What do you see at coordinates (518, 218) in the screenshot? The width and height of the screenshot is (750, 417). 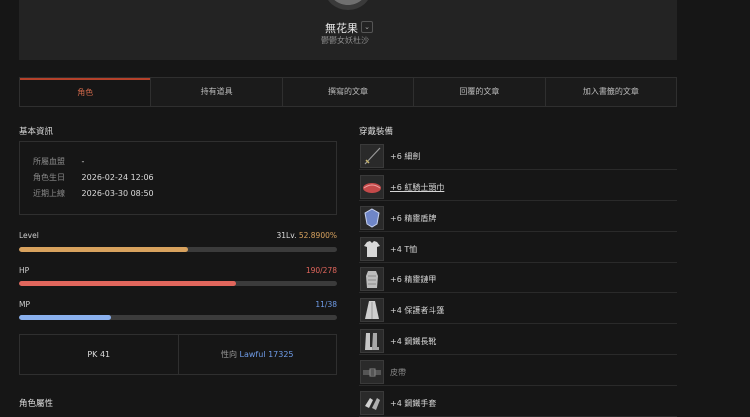 I see `equipment-row: +6 精靈盾牌` at bounding box center [518, 218].